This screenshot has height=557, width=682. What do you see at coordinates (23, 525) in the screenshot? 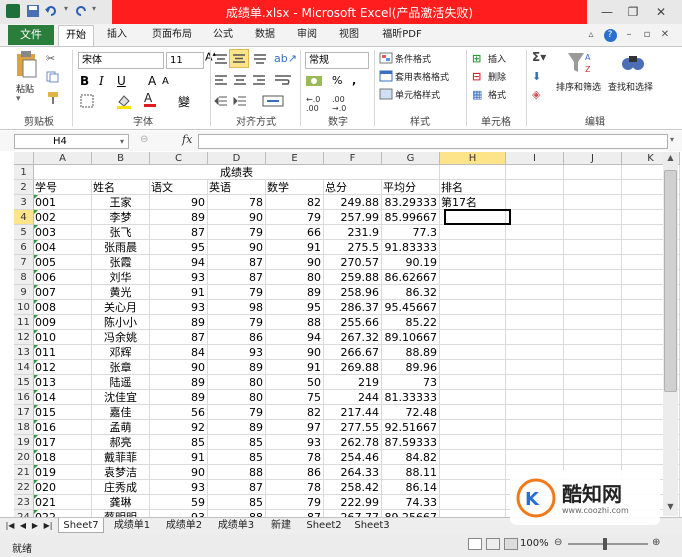
I see `prev-sheet-icon: ◀` at bounding box center [23, 525].